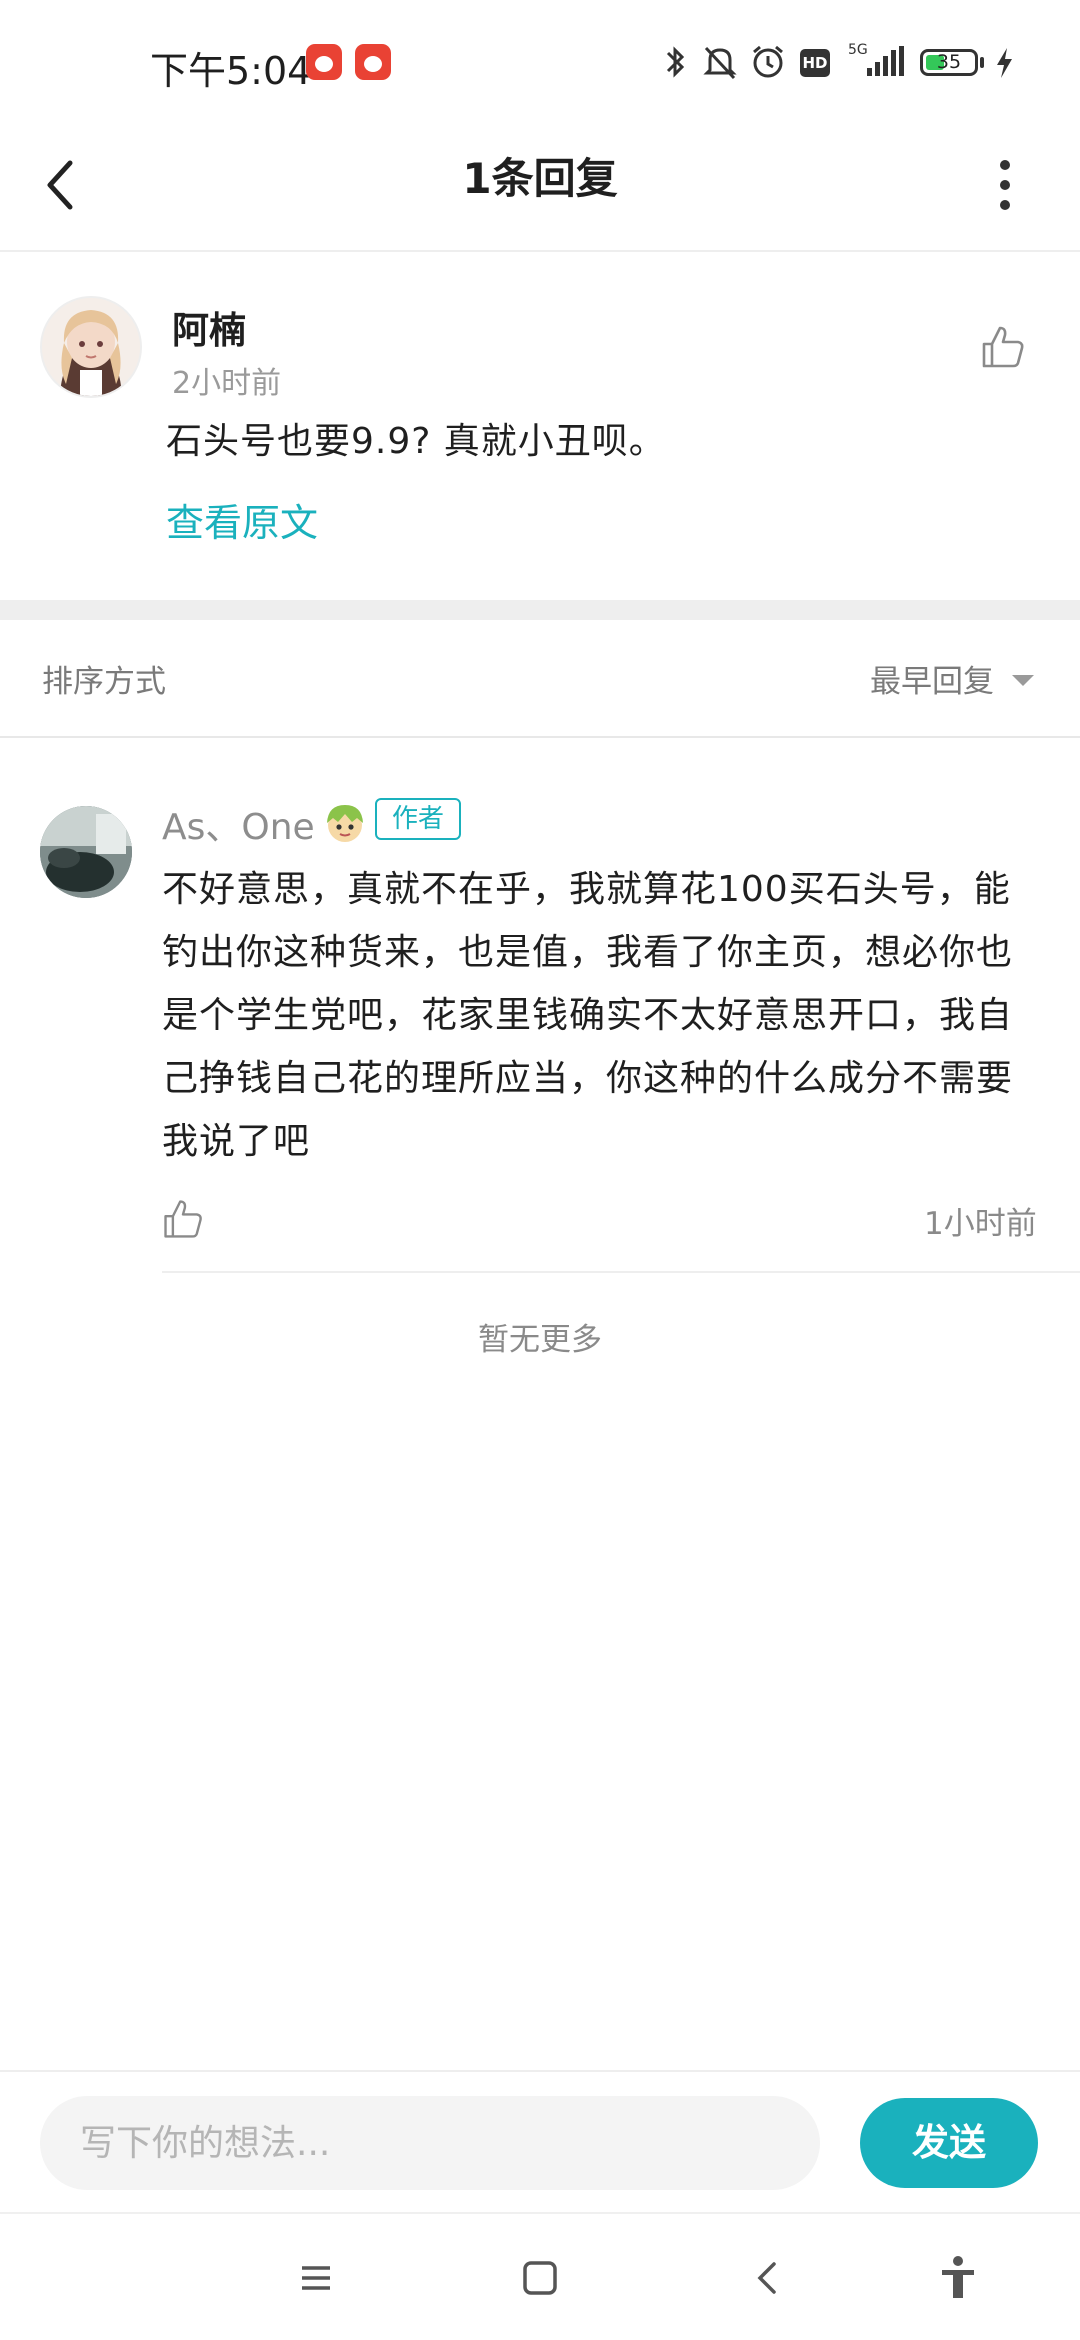 The height and width of the screenshot is (2340, 1080). What do you see at coordinates (227, 383) in the screenshot?
I see `comment-time: 2小时前` at bounding box center [227, 383].